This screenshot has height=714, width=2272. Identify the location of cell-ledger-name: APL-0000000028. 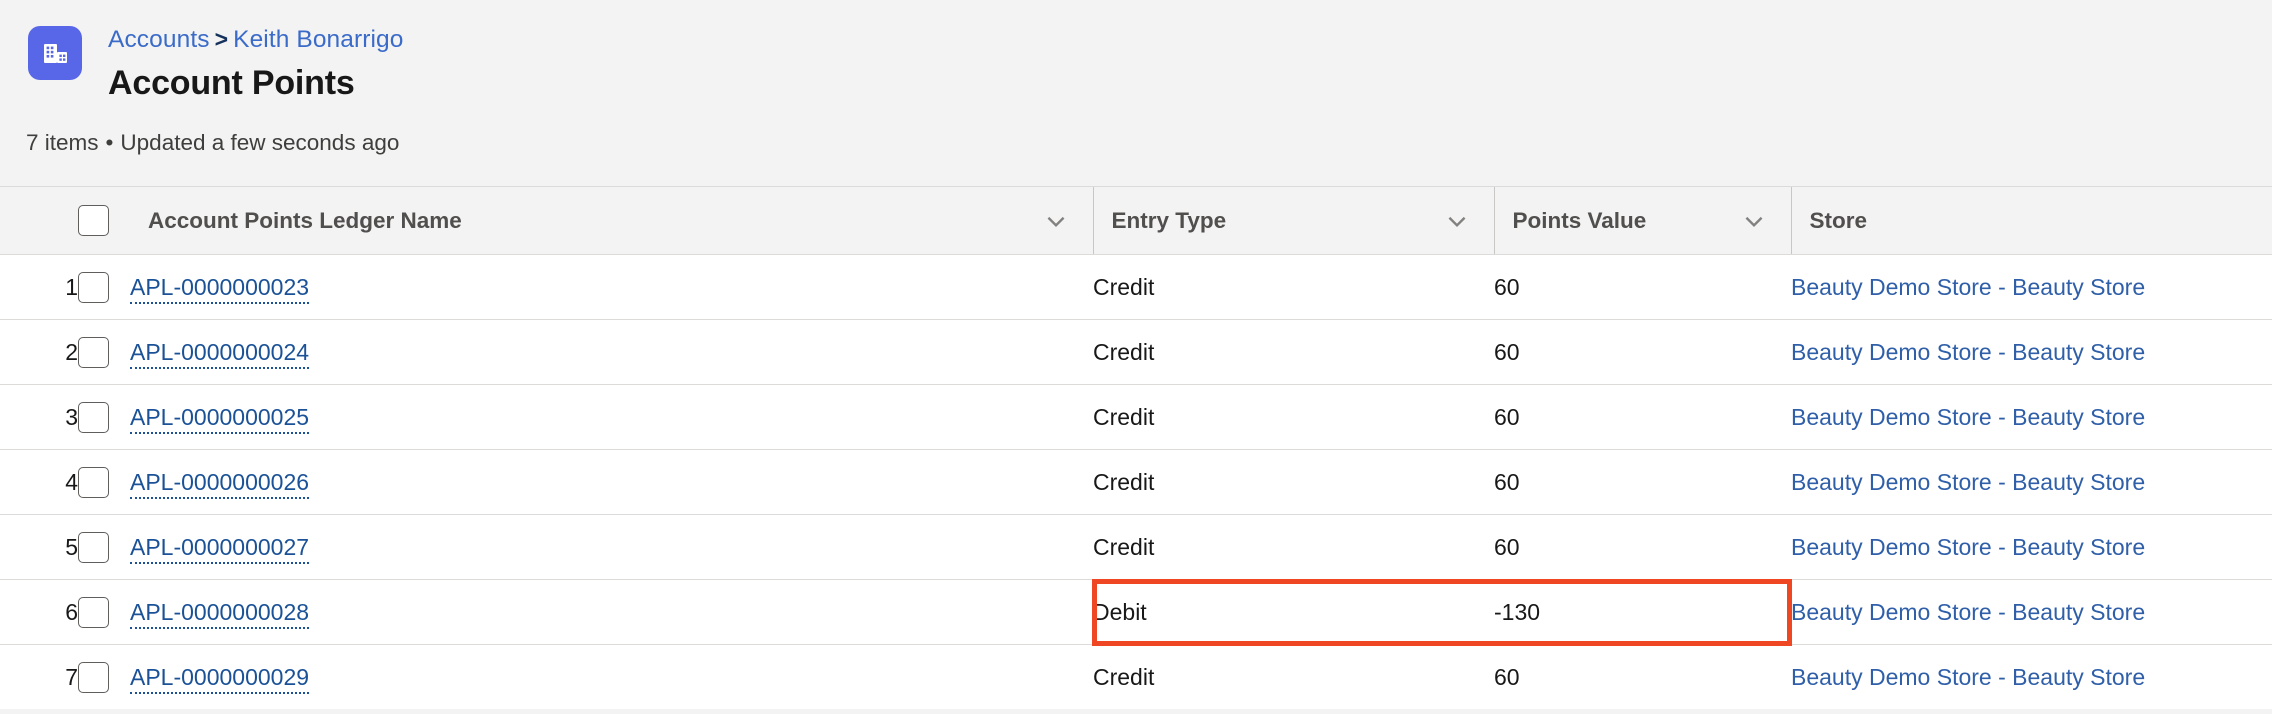
(611, 612).